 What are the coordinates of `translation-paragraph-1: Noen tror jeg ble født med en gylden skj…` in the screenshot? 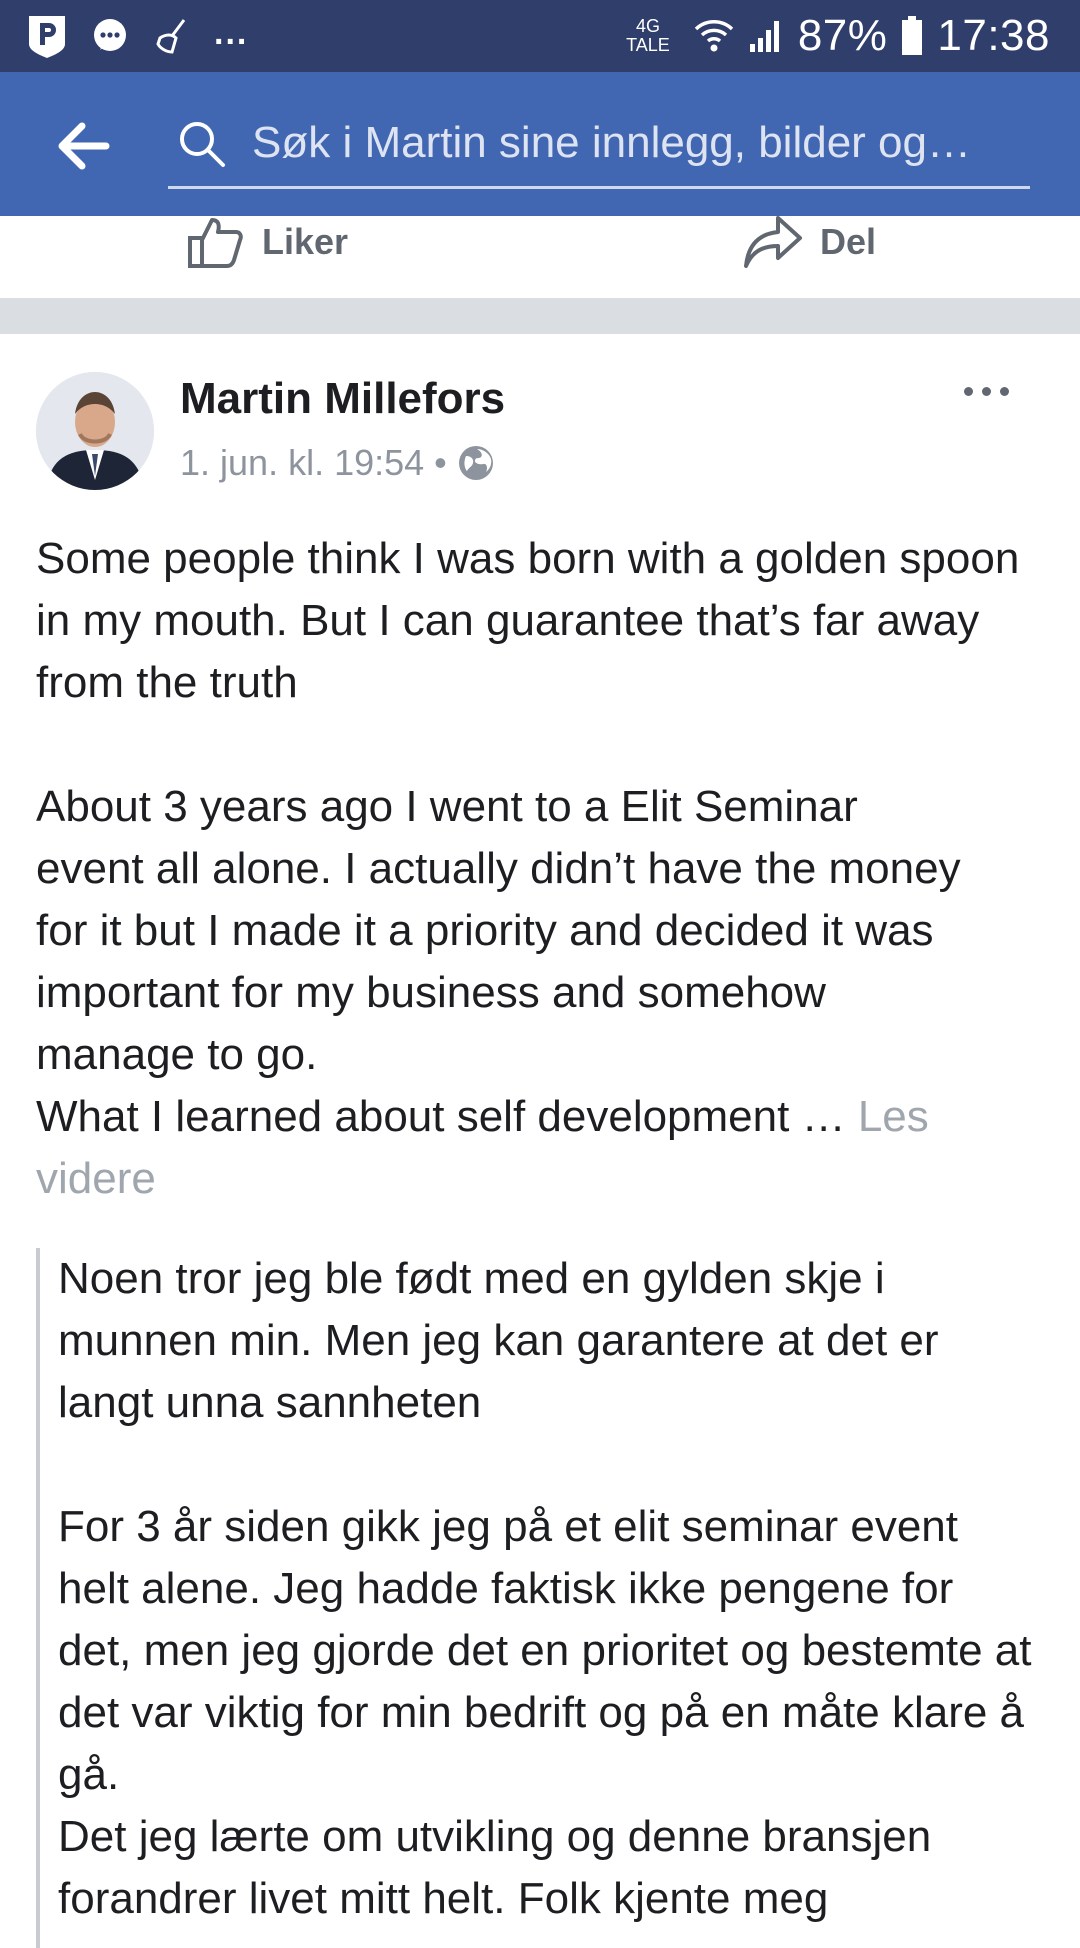 It's located at (498, 1340).